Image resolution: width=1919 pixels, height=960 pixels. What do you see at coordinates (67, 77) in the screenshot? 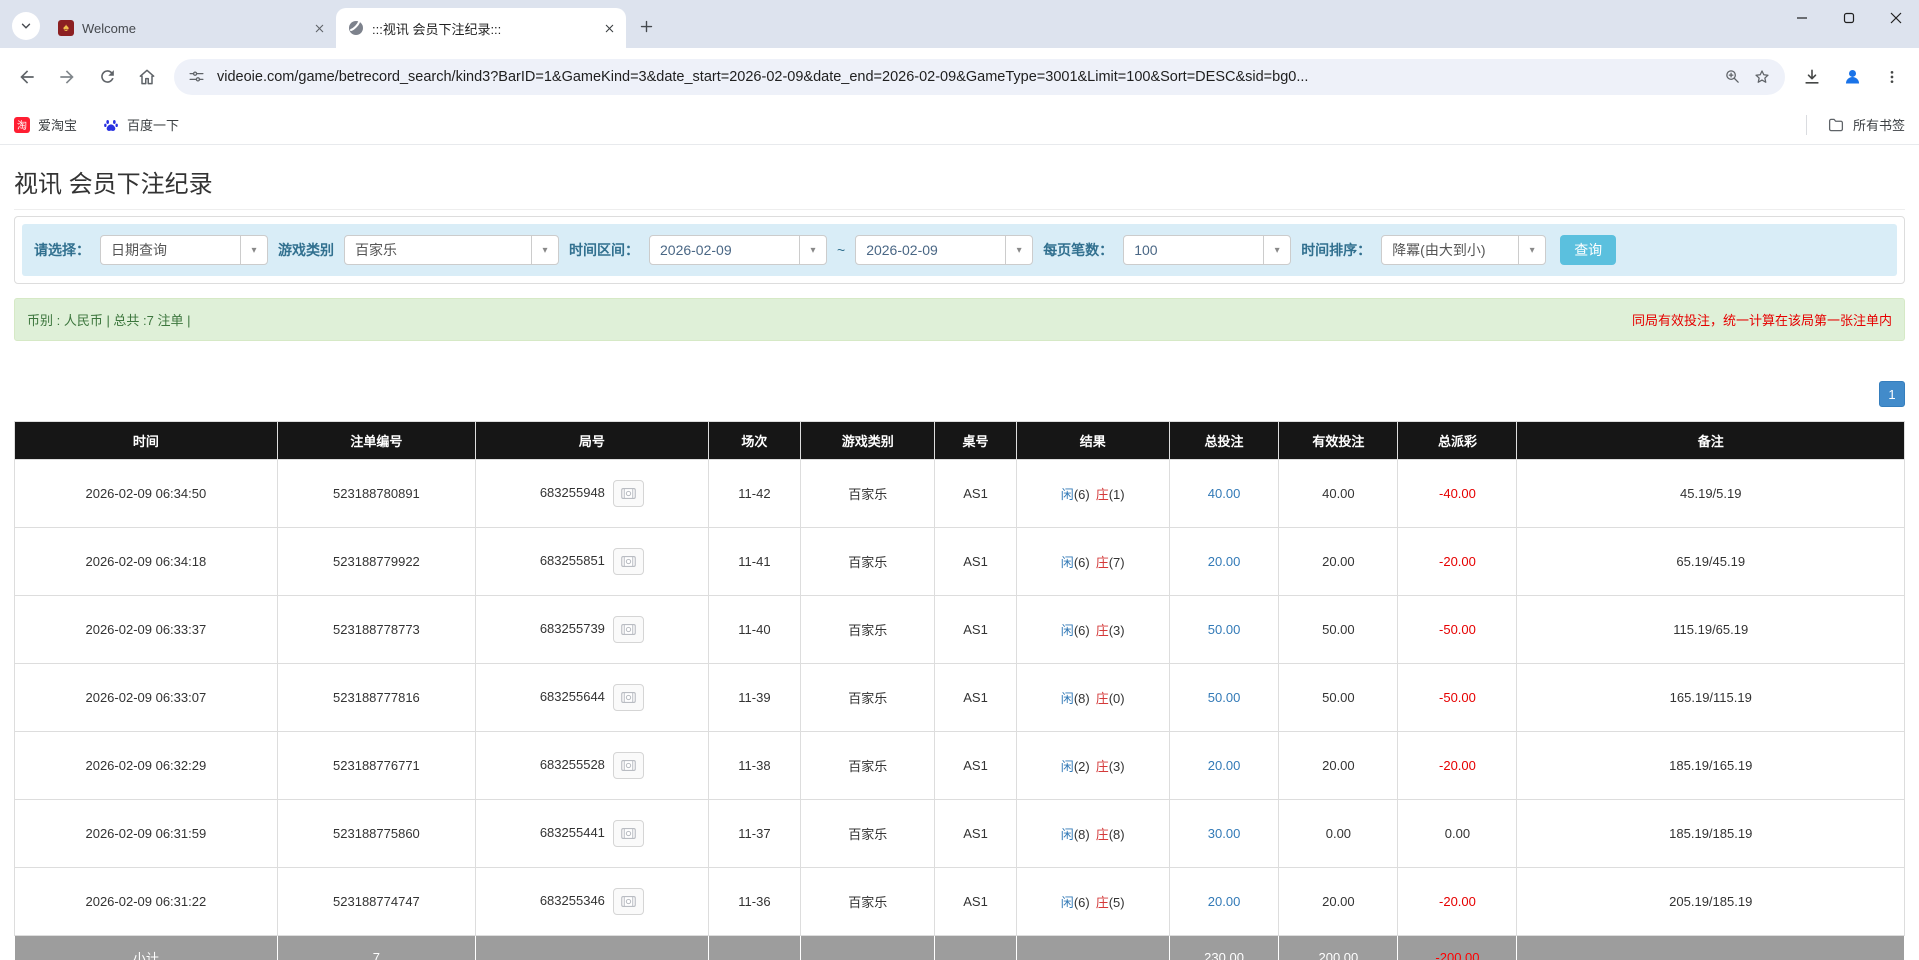
I see `forward-button` at bounding box center [67, 77].